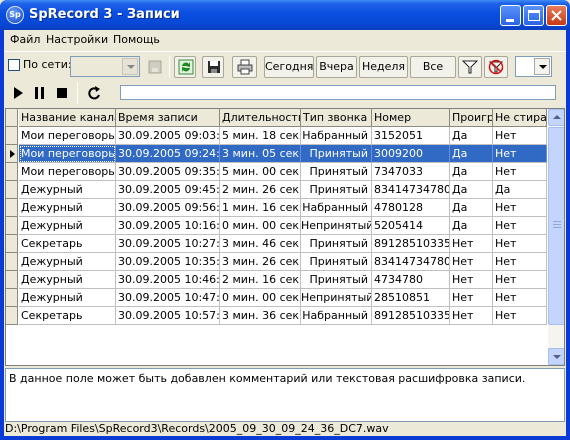 The image size is (570, 440). Describe the element at coordinates (411, 316) in the screenshot. I see `table-cell: 89128510335` at that location.